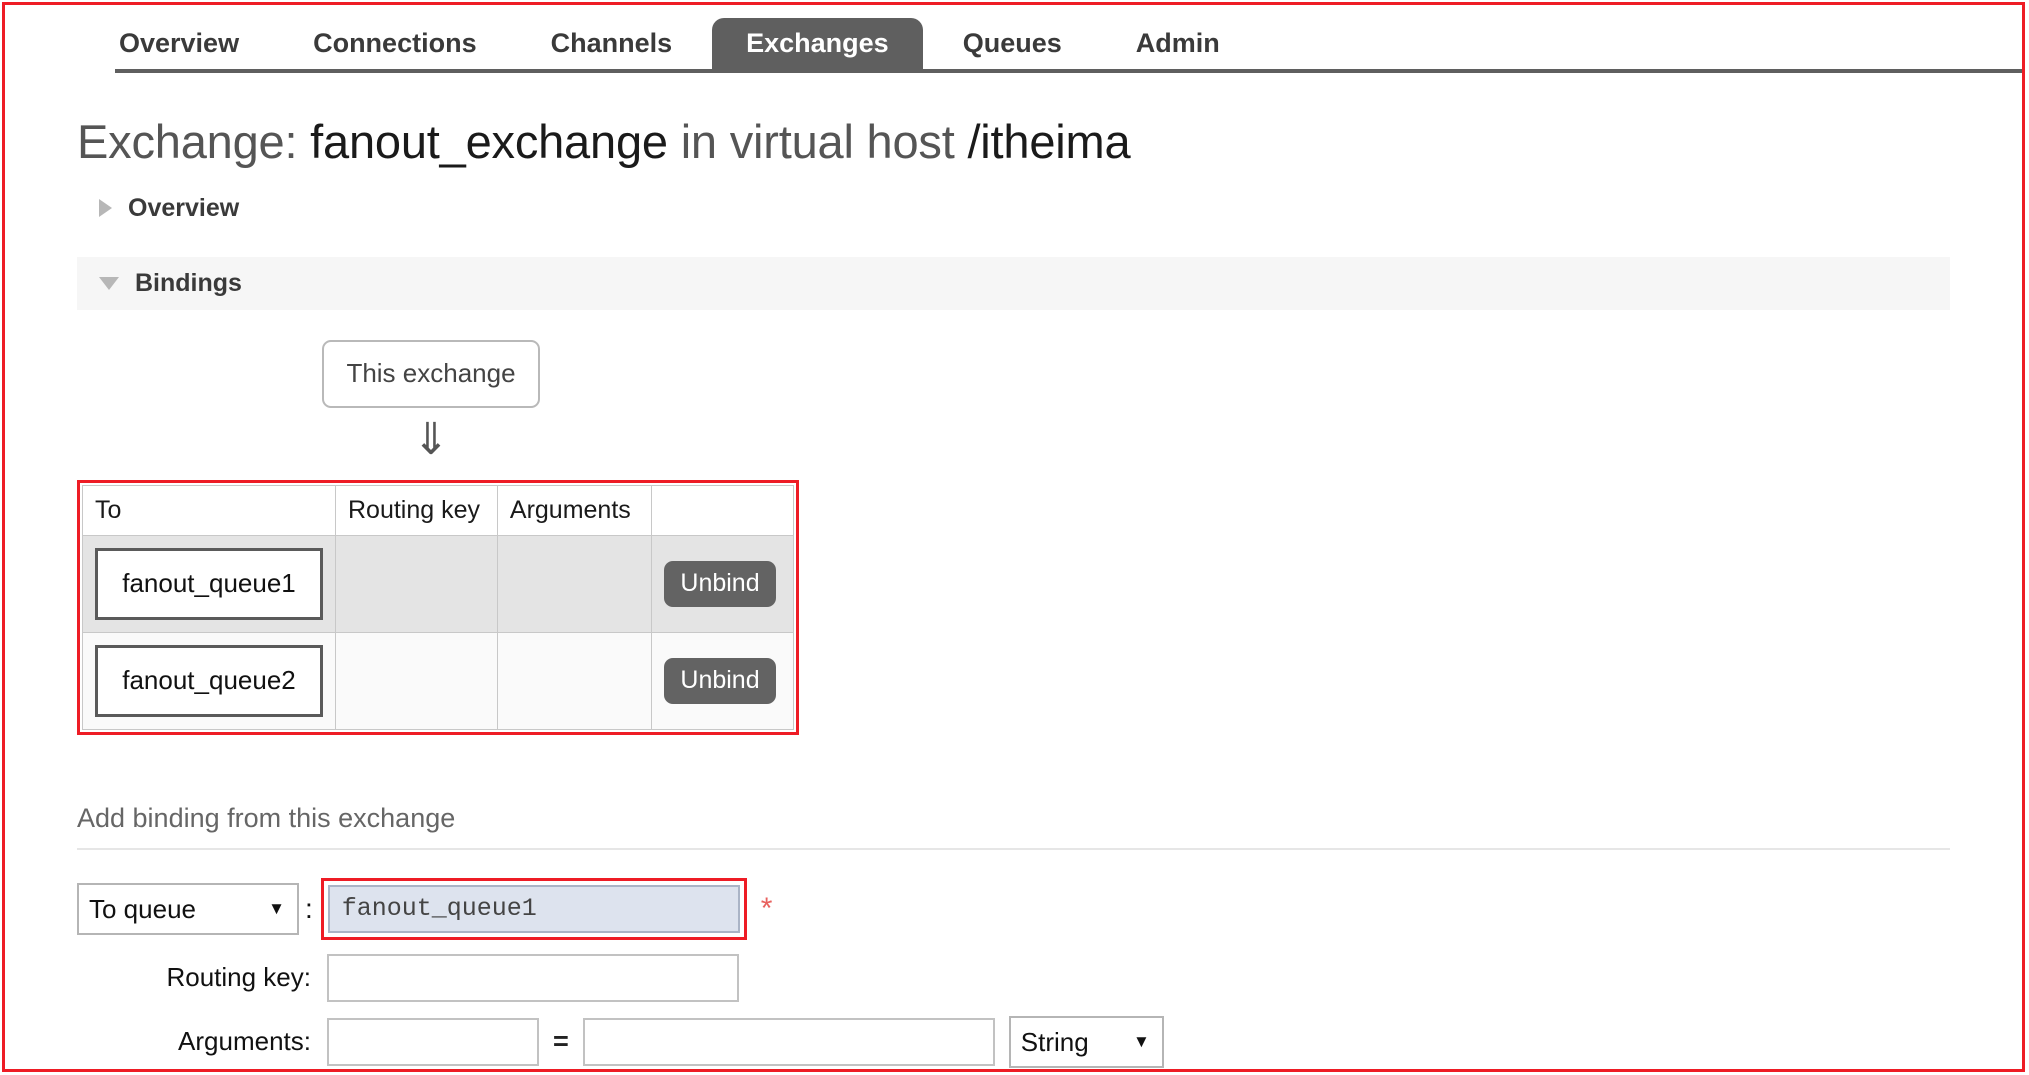 This screenshot has height=1075, width=2029. What do you see at coordinates (817, 141) in the screenshot?
I see `page-title-middle: in virtual host` at bounding box center [817, 141].